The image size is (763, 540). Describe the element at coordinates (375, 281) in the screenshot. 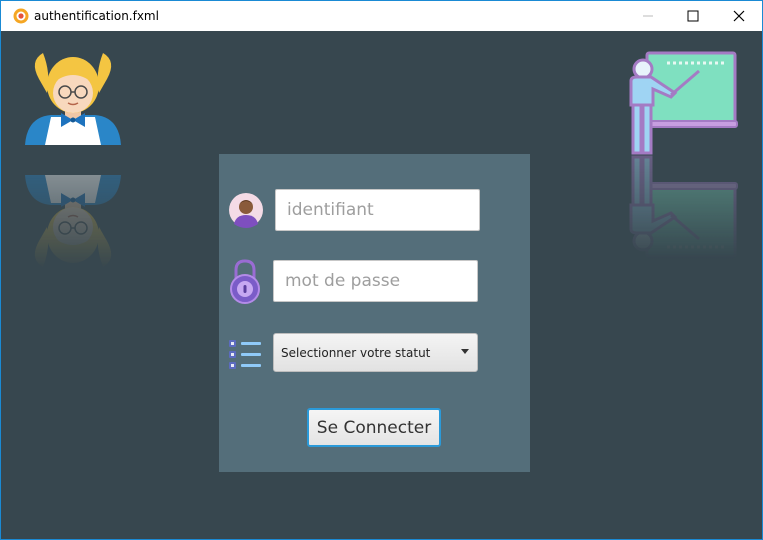

I see `password-input: mot de passe` at that location.